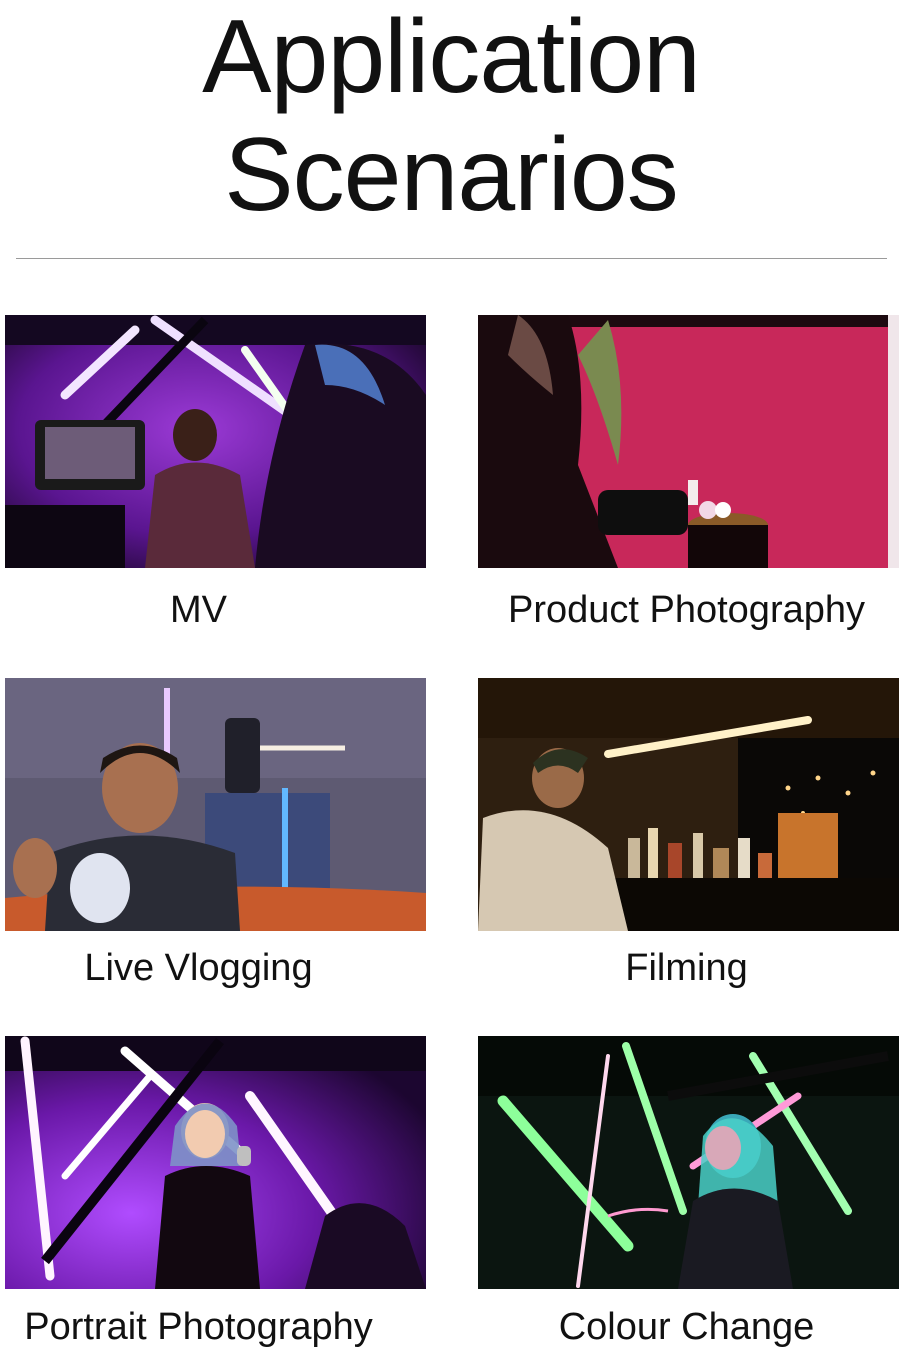 This screenshot has width=902, height=1352. What do you see at coordinates (215, 804) in the screenshot?
I see `vlogging-scene-image` at bounding box center [215, 804].